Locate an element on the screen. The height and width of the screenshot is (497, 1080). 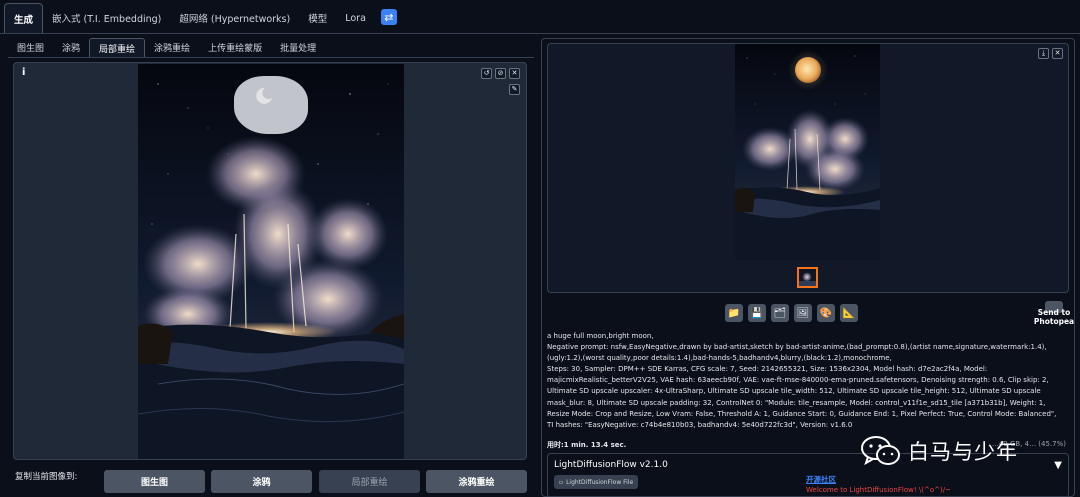
watermark: 白马与少年 is located at coordinates (967, 451).